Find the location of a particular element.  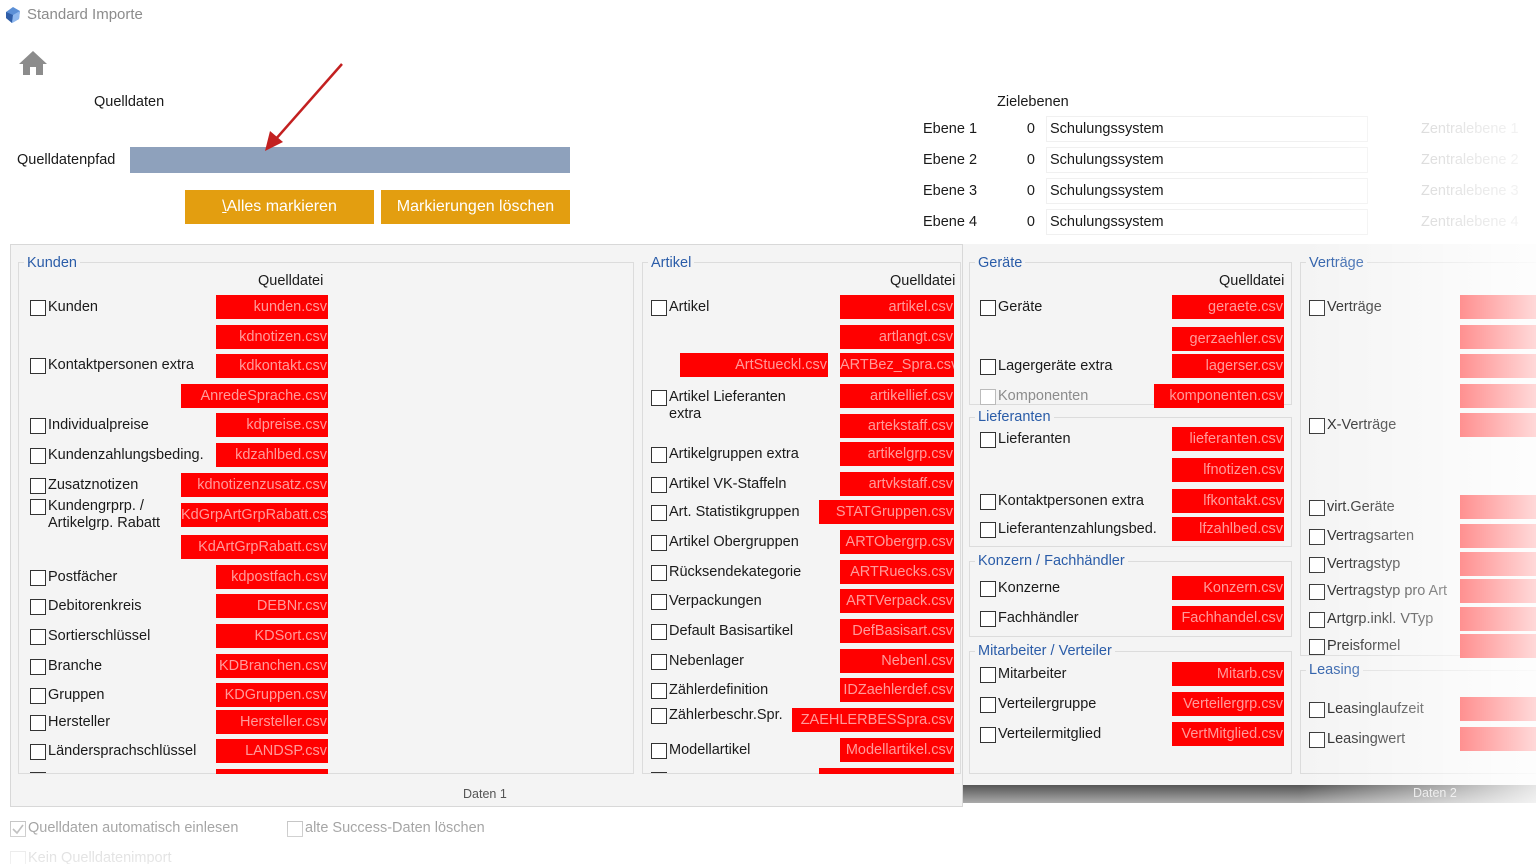

checkbox-modellartikel: Modellartikel is located at coordinates (700, 750).